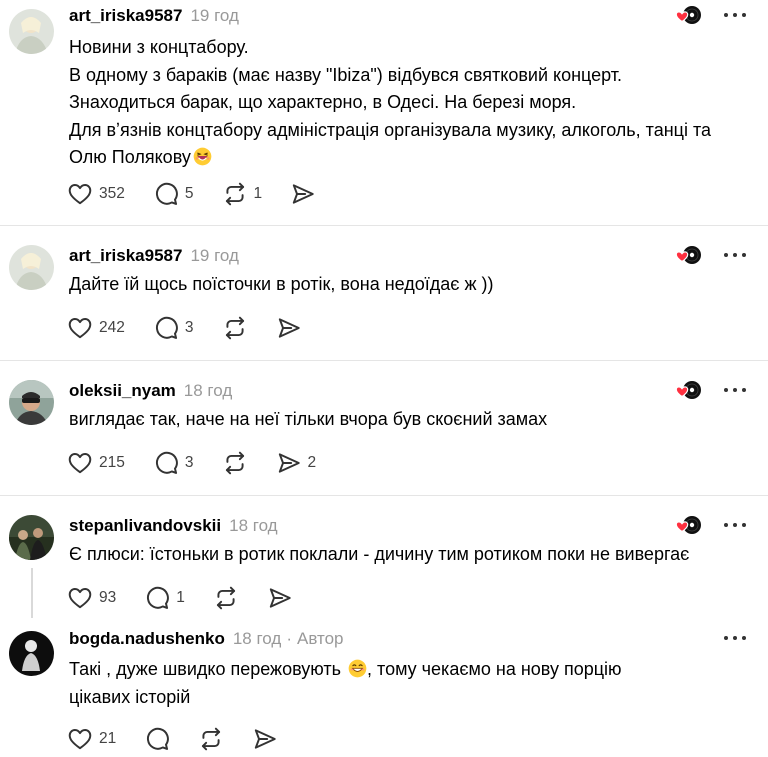  I want to click on post-header: stepanlivandovskii 18 год, so click(173, 526).